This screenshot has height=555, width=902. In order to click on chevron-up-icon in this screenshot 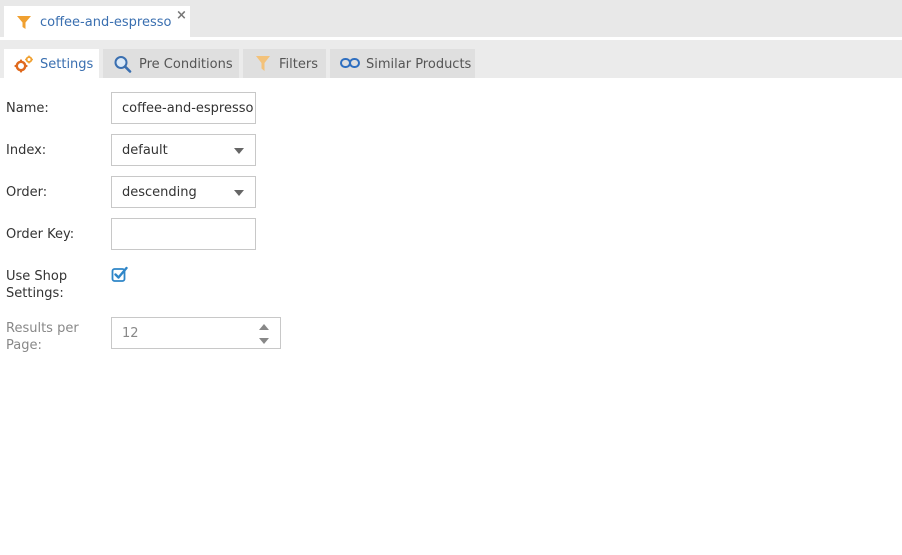, I will do `click(264, 327)`.